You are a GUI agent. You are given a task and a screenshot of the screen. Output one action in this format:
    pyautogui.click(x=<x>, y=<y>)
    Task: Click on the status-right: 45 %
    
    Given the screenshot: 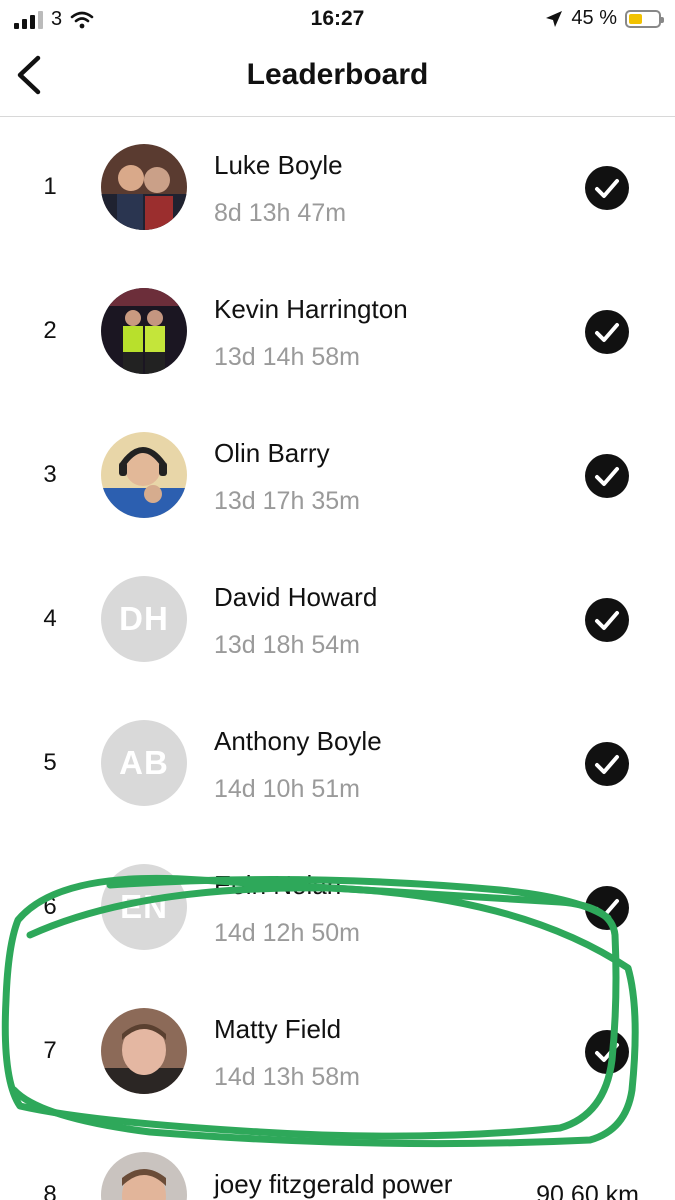 What is the action you would take?
    pyautogui.click(x=604, y=18)
    